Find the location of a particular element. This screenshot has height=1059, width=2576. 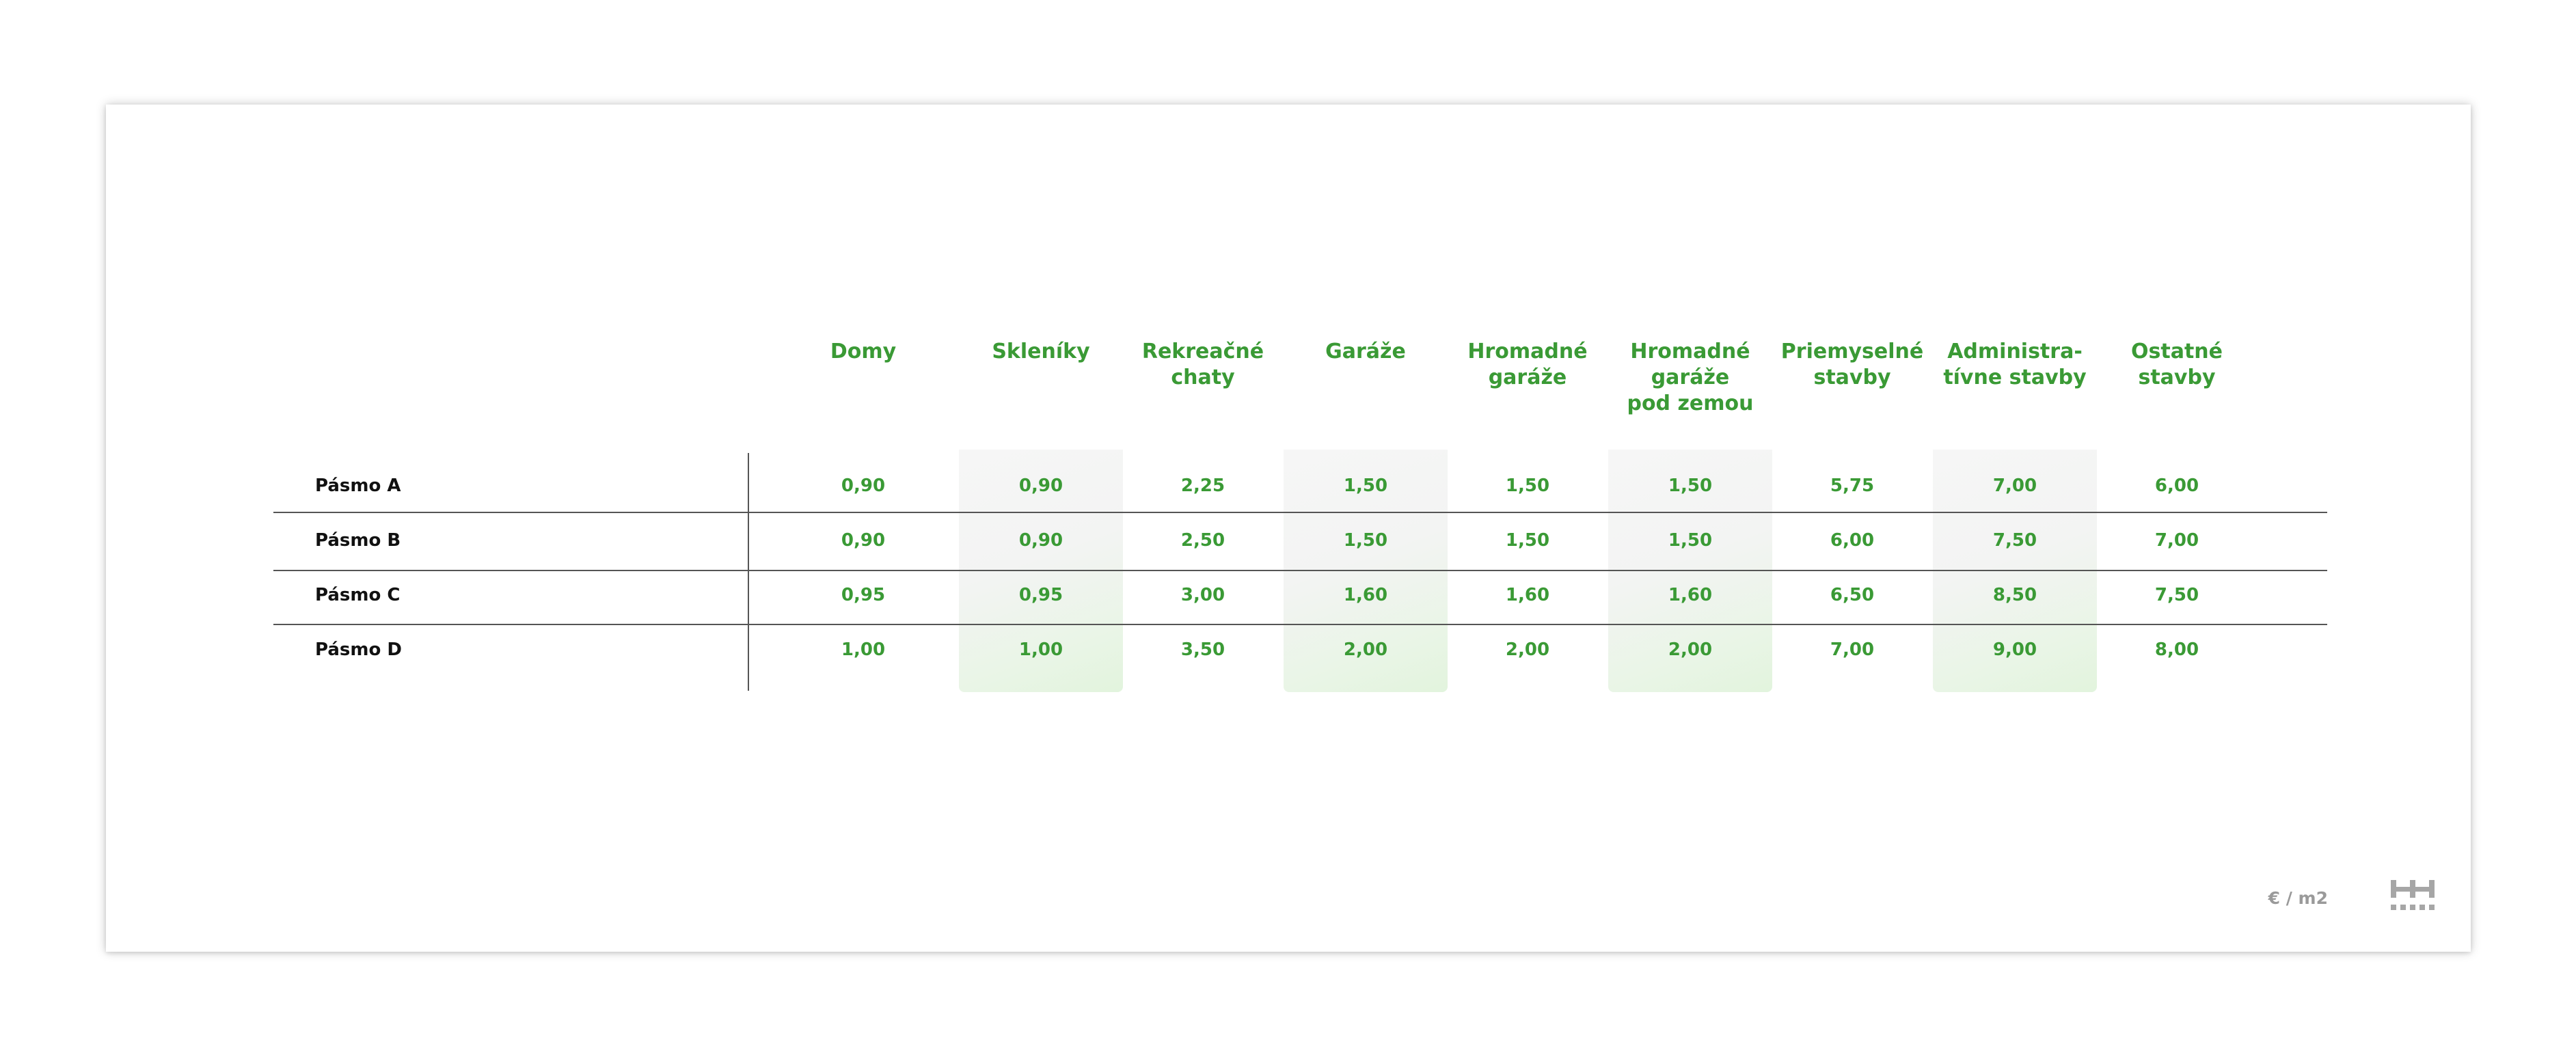

column-header: Rekreačné chaty is located at coordinates (1203, 364).